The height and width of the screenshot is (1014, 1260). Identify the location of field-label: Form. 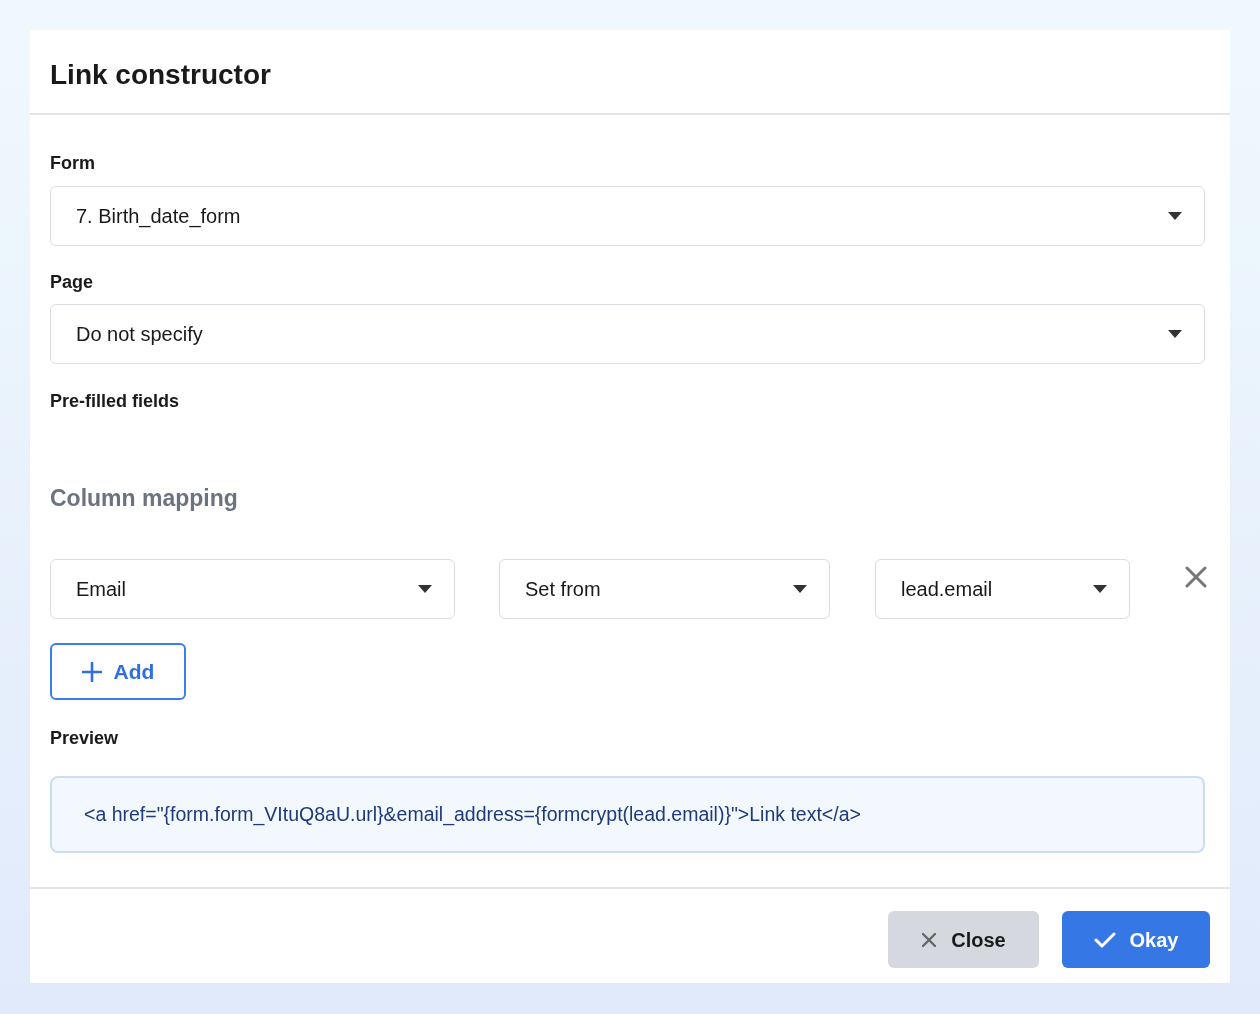
(72, 163).